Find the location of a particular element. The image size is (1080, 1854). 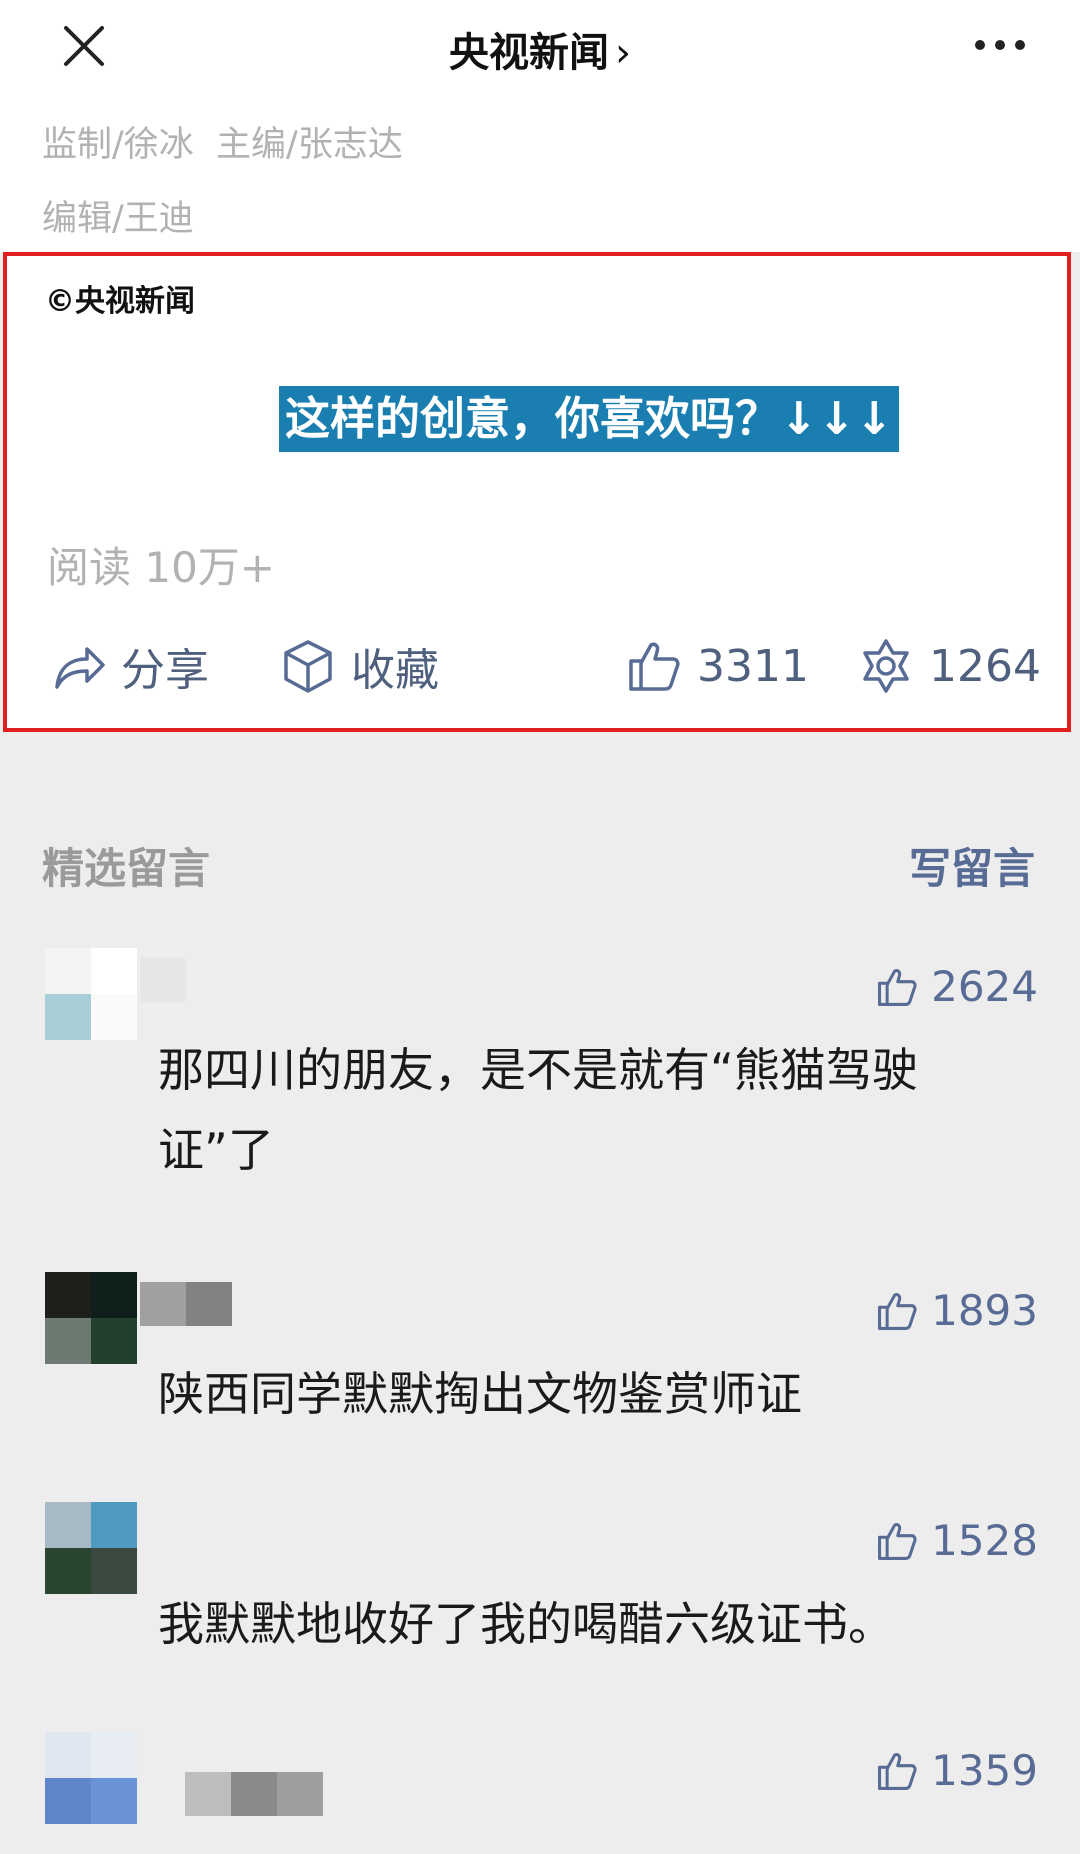

top-bar: 央视新闻 › is located at coordinates (540, 50).